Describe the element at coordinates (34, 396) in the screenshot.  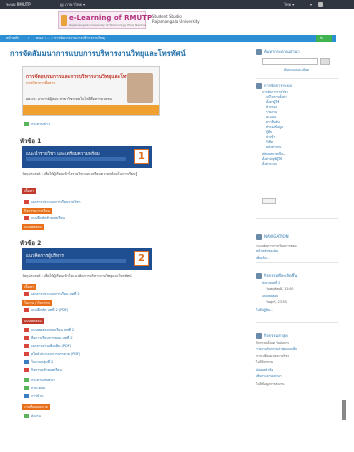
I see `section-2-forum-3: การบ้าน` at that location.